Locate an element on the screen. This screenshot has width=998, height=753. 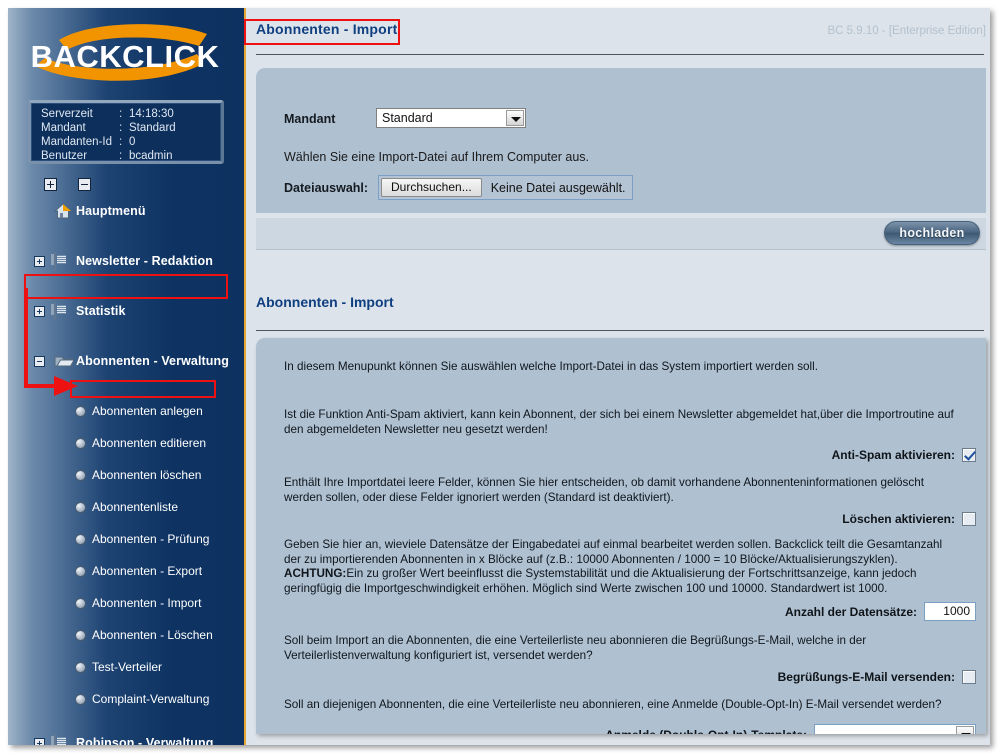
sidebar-subitem-complaint-verwaltung: Complaint-Verwaltung is located at coordinates (126, 699).